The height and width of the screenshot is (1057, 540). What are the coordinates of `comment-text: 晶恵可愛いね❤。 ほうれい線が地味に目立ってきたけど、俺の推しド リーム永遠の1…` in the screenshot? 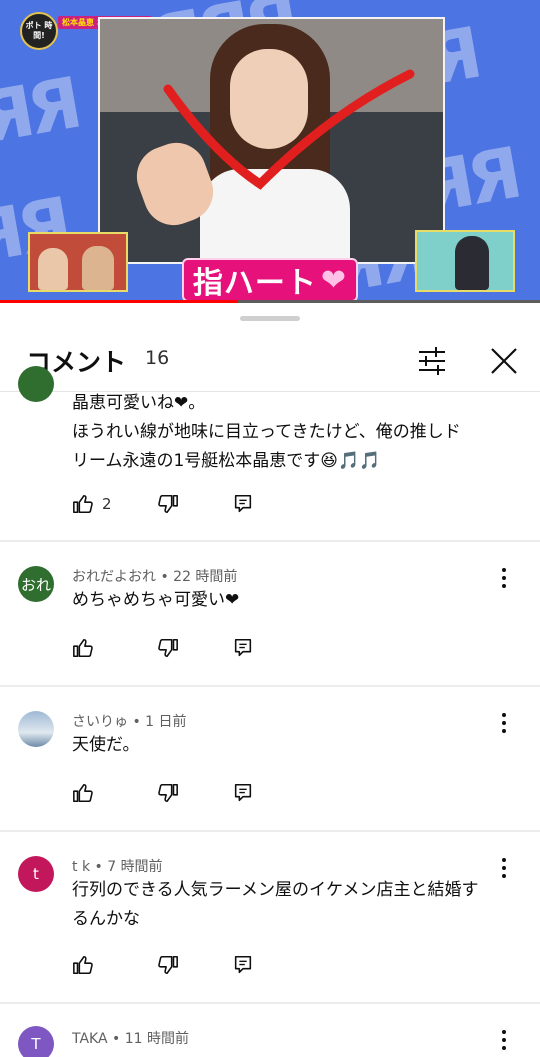 It's located at (297, 432).